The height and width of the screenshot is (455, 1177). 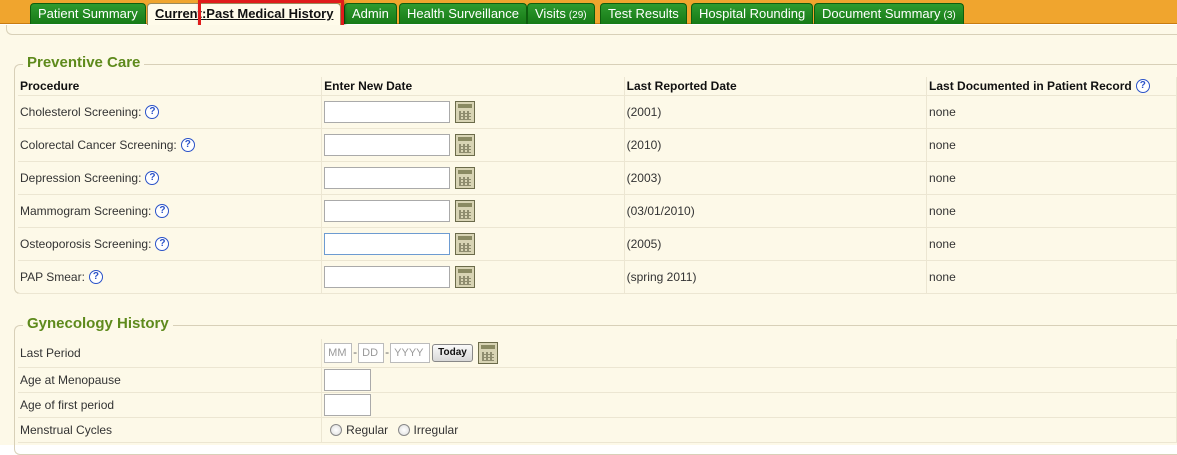 I want to click on procedure-cell: Colorectal Cancer Screening:?, so click(x=170, y=145).